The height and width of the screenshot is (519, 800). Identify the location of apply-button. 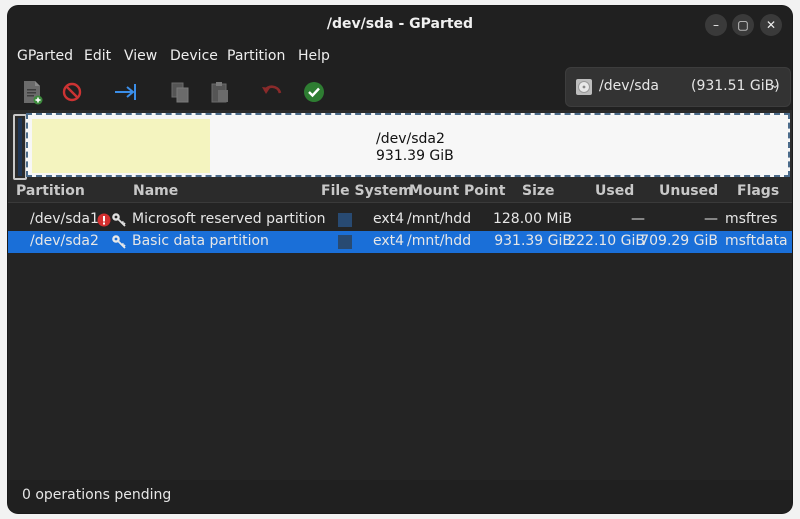
(314, 92).